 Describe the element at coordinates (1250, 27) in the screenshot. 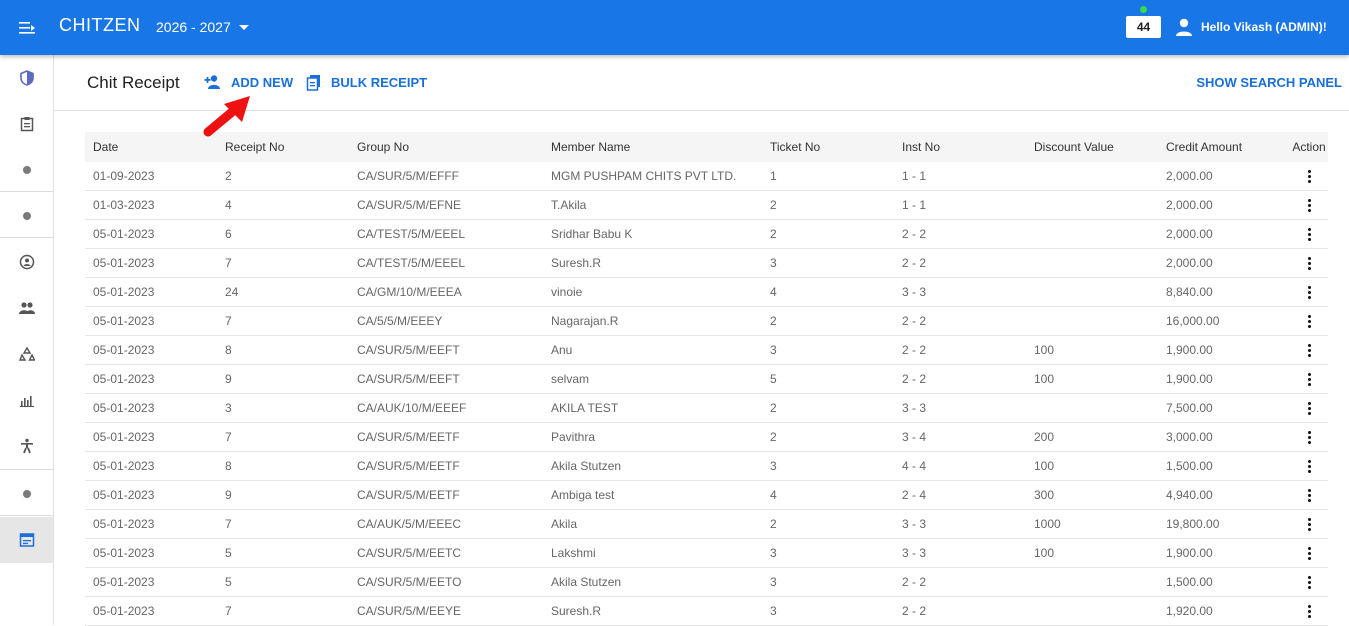

I see `user-menu: Hello Vikash (ADMIN)!` at that location.